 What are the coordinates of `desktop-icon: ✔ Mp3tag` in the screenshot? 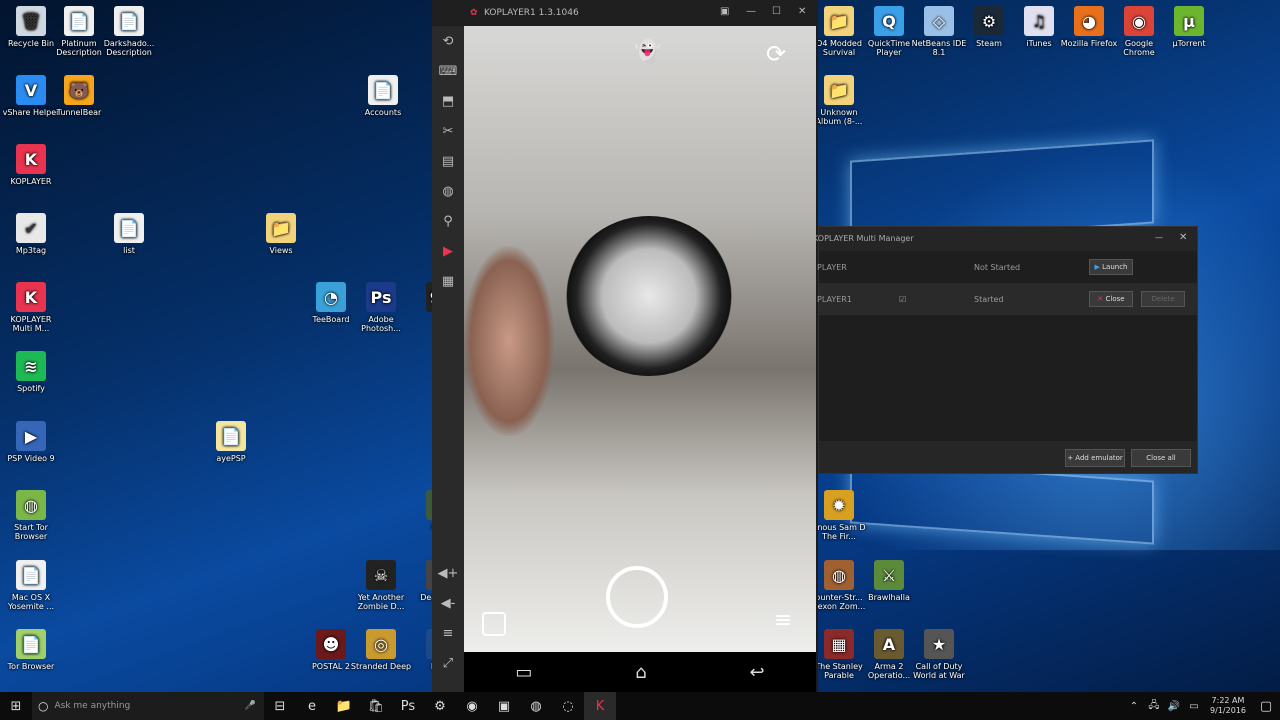 It's located at (31, 234).